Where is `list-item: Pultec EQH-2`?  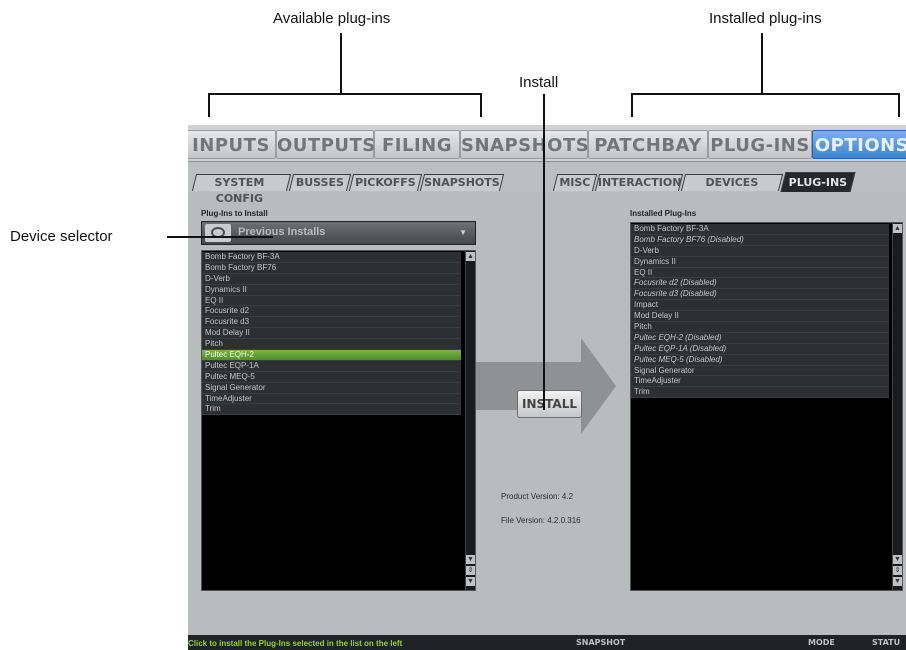 list-item: Pultec EQH-2 is located at coordinates (331, 355).